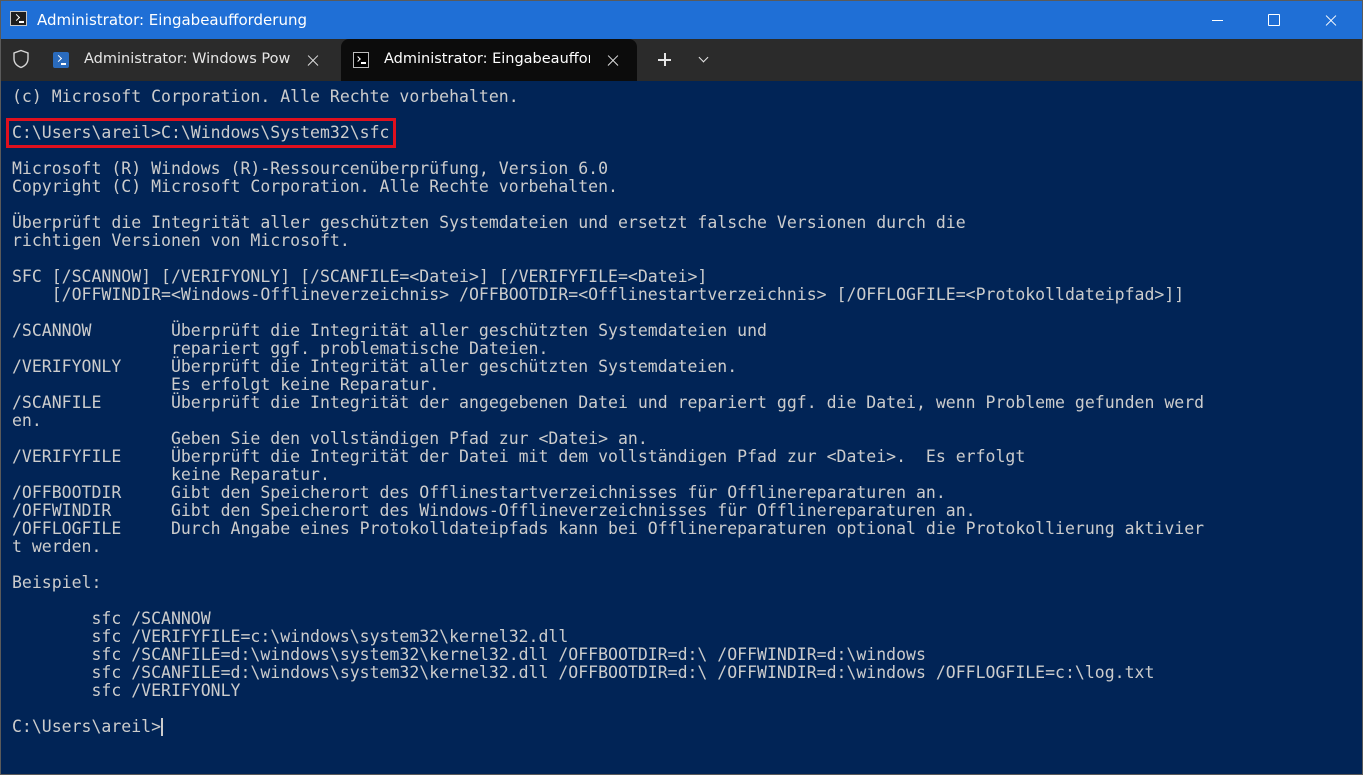  I want to click on tab-powershell: Administrator: Windows PowerShell, so click(190, 60).